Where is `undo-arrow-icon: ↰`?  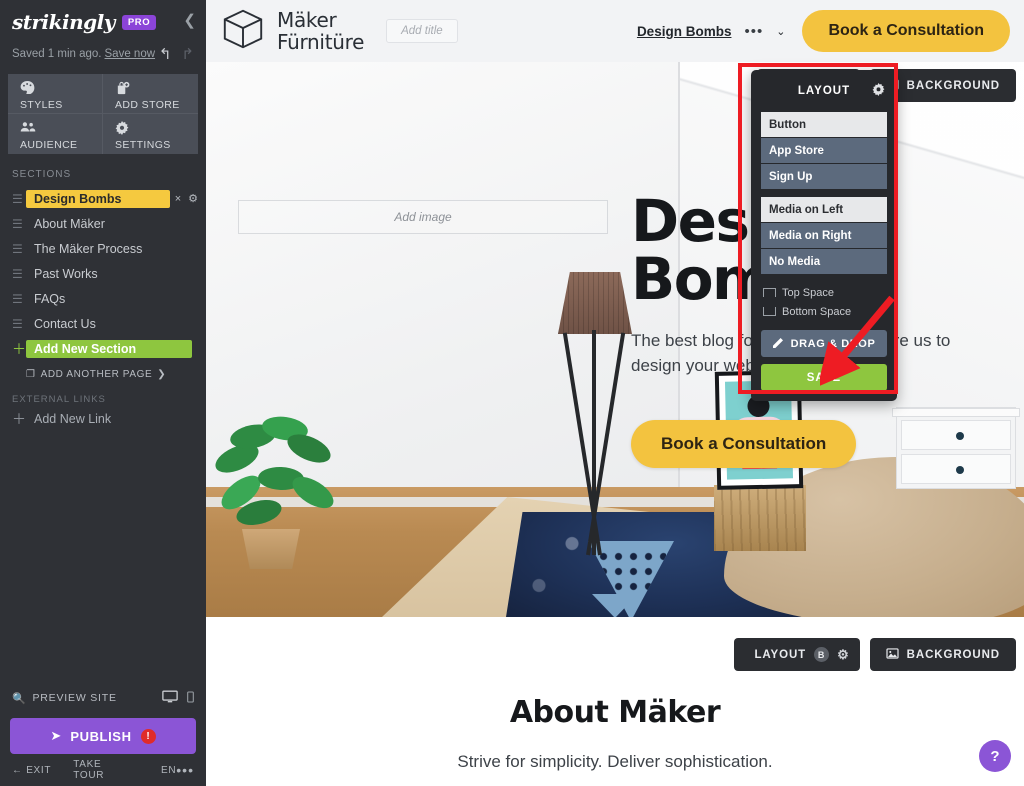
undo-arrow-icon: ↰ is located at coordinates (165, 54).